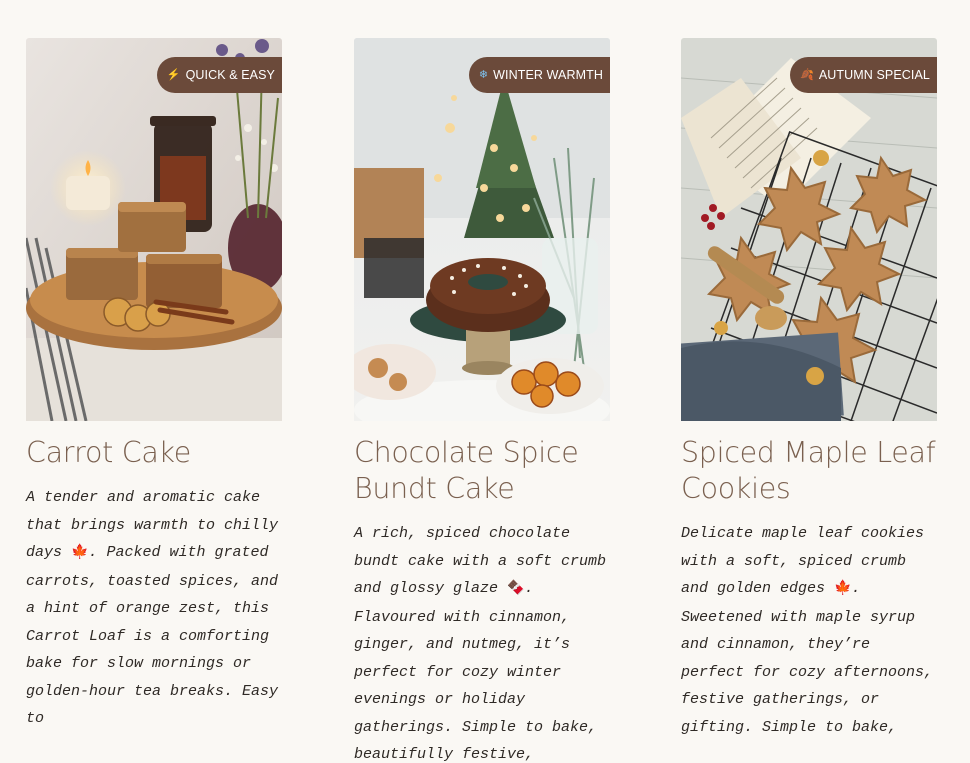 This screenshot has width=970, height=763. I want to click on badge-label: QUICK & EASY, so click(230, 75).